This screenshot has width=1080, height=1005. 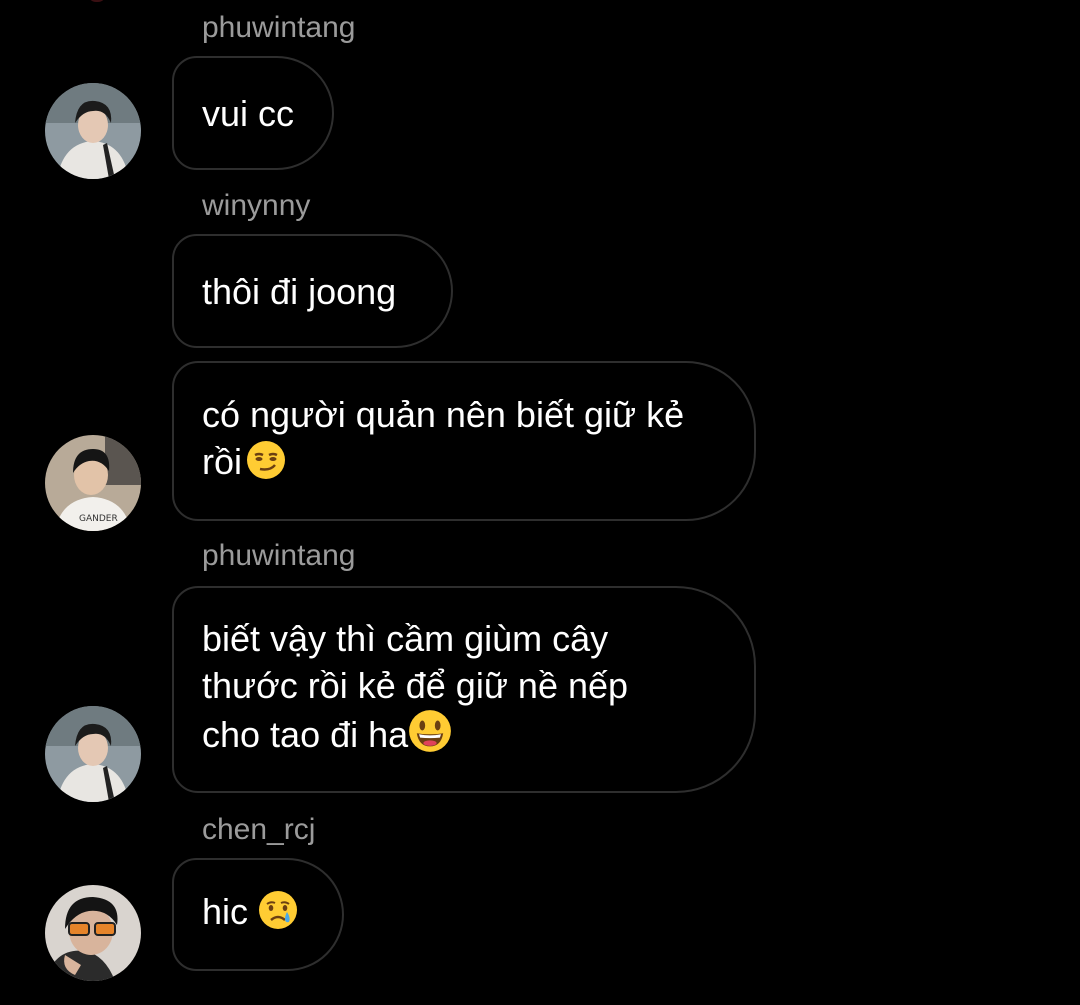 I want to click on message-bubble: có người quản nên biết giữ kẻ rồi, so click(x=464, y=441).